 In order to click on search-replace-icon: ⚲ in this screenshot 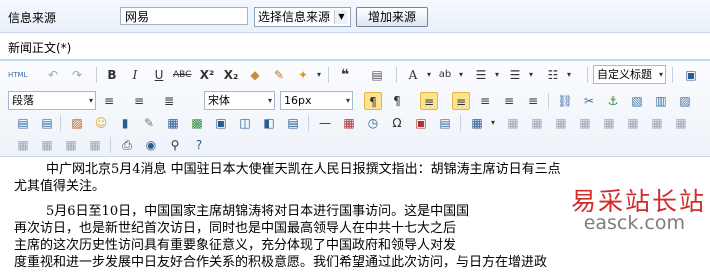, I will do `click(175, 145)`.